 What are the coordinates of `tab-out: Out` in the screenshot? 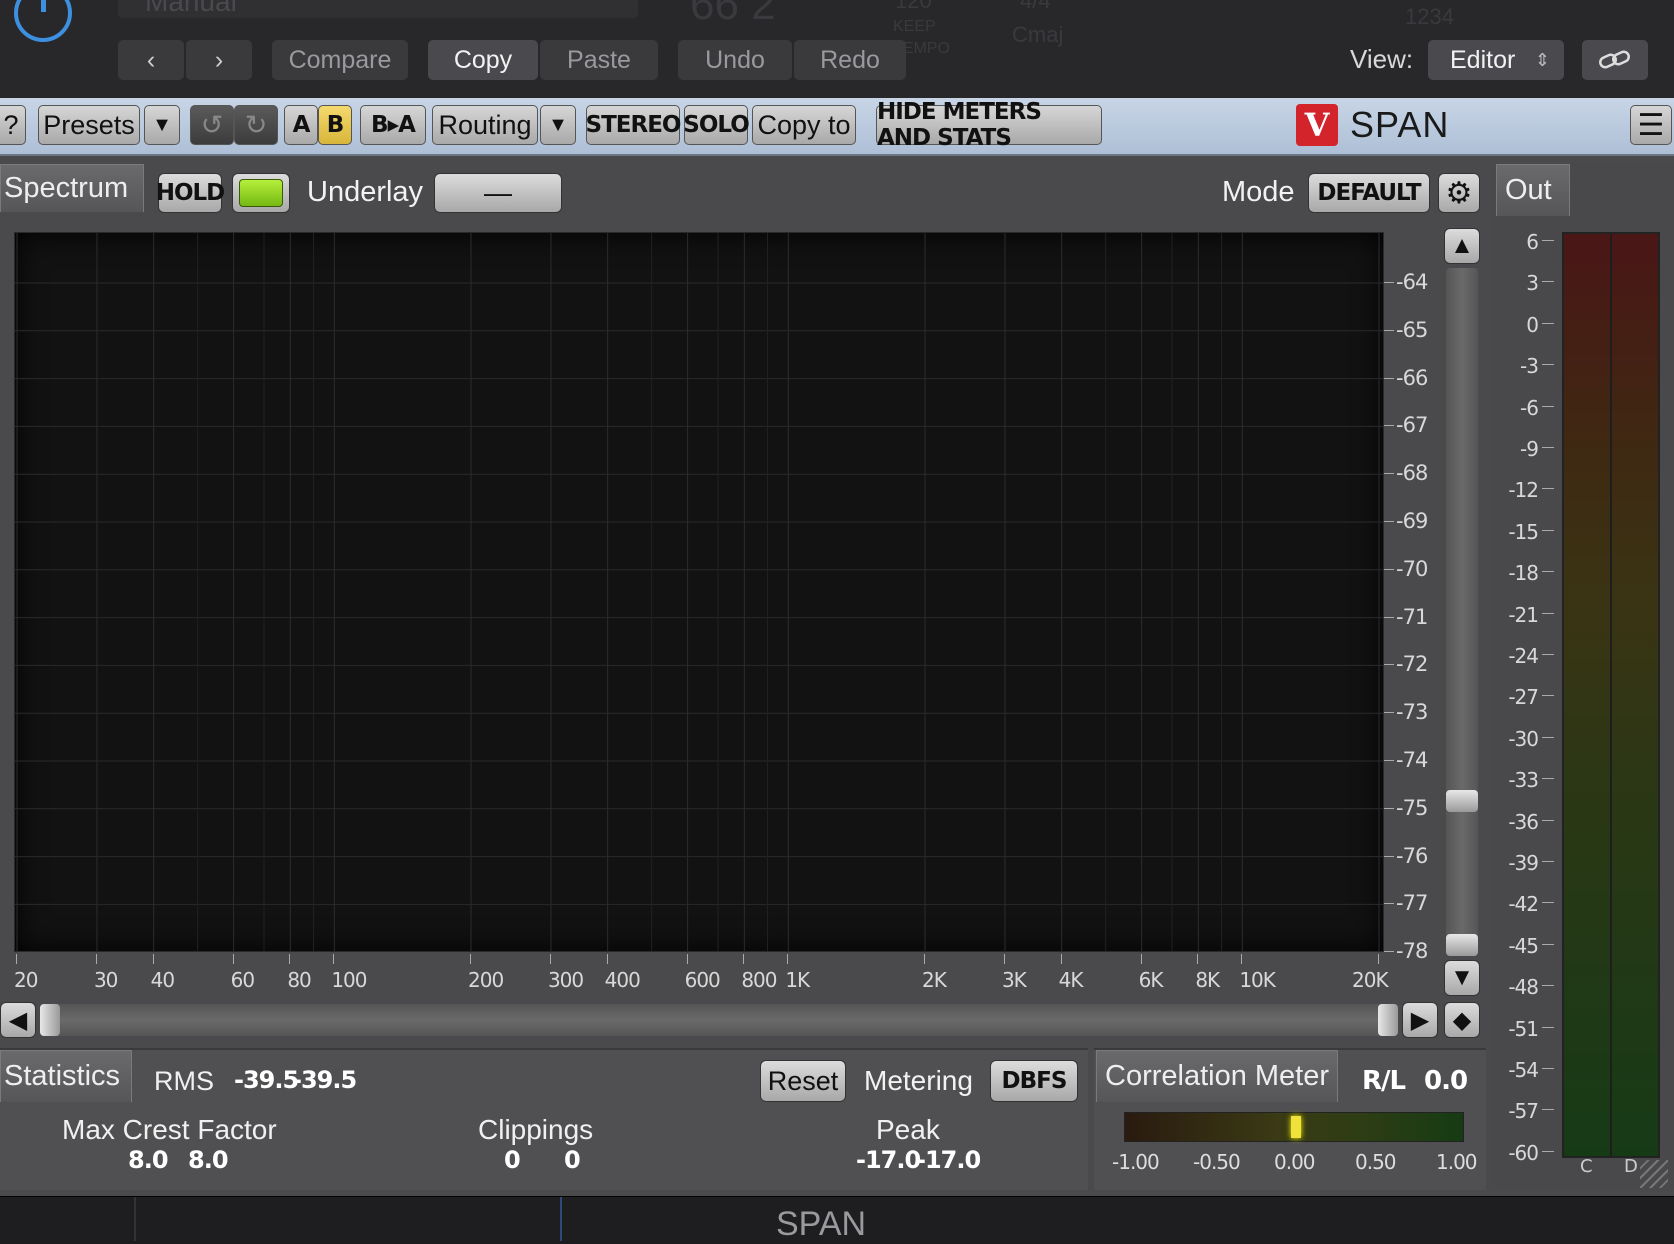 It's located at (1533, 190).